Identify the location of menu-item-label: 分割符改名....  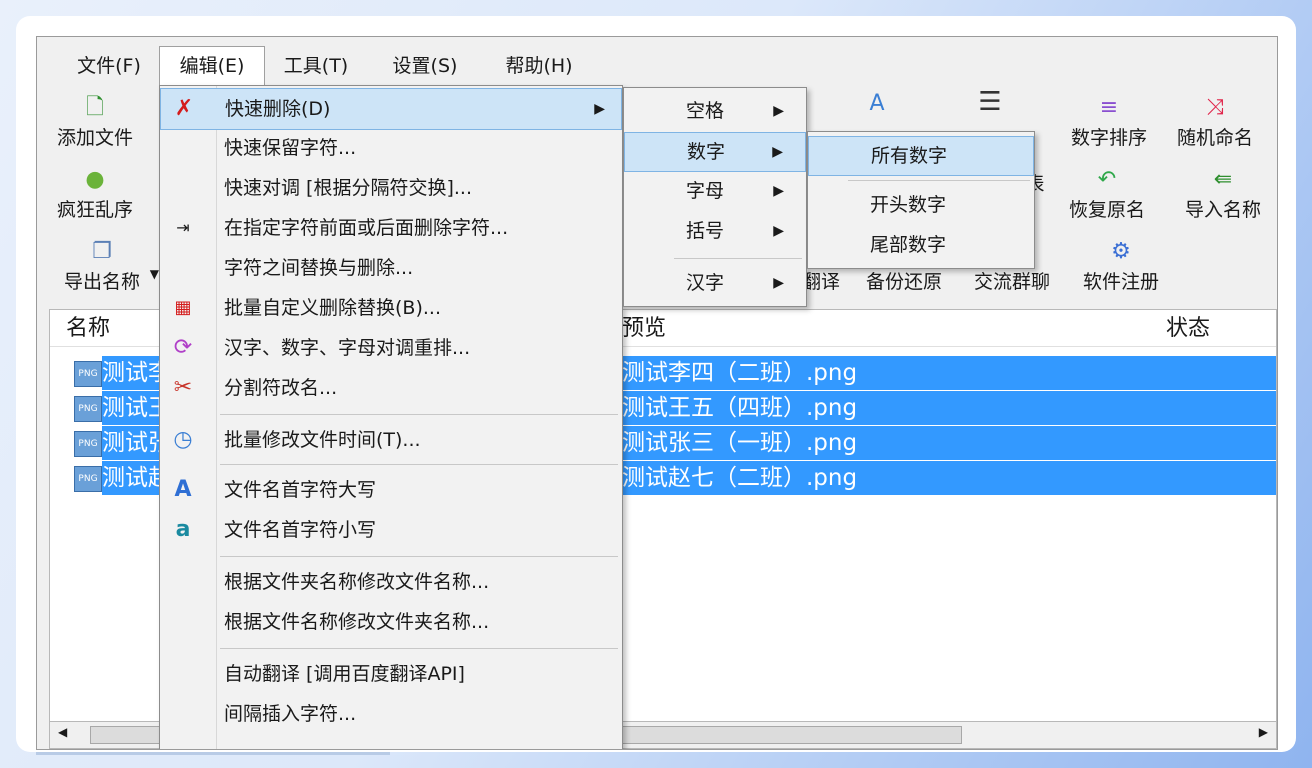
(281, 388).